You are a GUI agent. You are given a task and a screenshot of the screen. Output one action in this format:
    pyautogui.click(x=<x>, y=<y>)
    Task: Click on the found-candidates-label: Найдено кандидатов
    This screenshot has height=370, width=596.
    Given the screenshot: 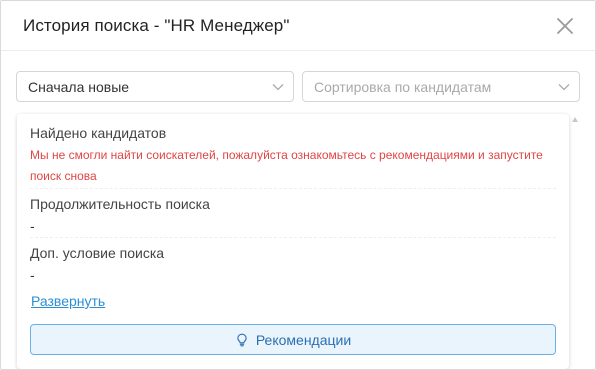 What is the action you would take?
    pyautogui.click(x=98, y=133)
    